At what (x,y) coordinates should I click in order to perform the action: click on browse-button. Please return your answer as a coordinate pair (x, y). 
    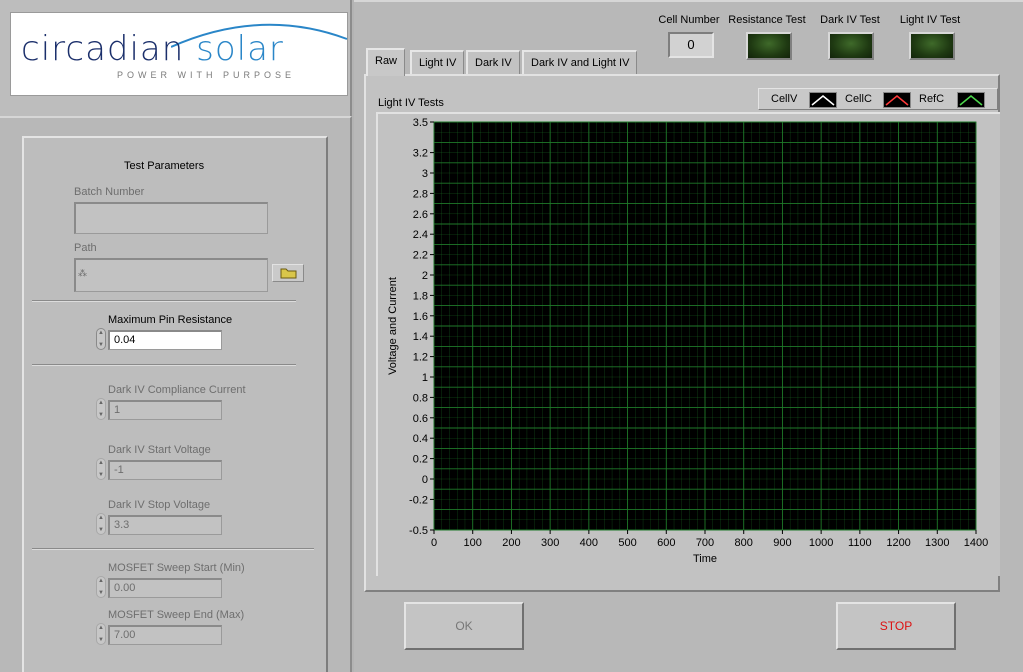
    Looking at the image, I should click on (288, 273).